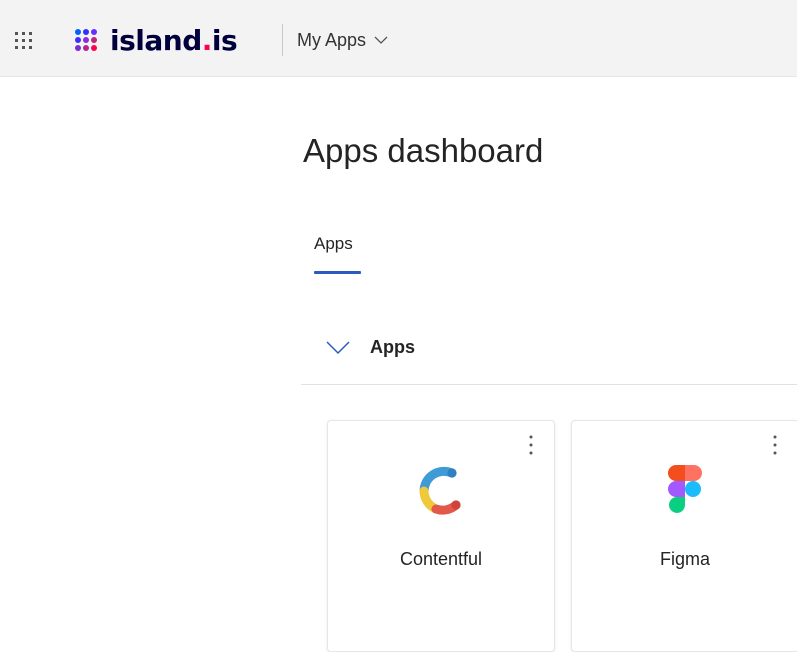 The width and height of the screenshot is (797, 652). What do you see at coordinates (398, 38) in the screenshot?
I see `top-bar: island.is My Apps` at bounding box center [398, 38].